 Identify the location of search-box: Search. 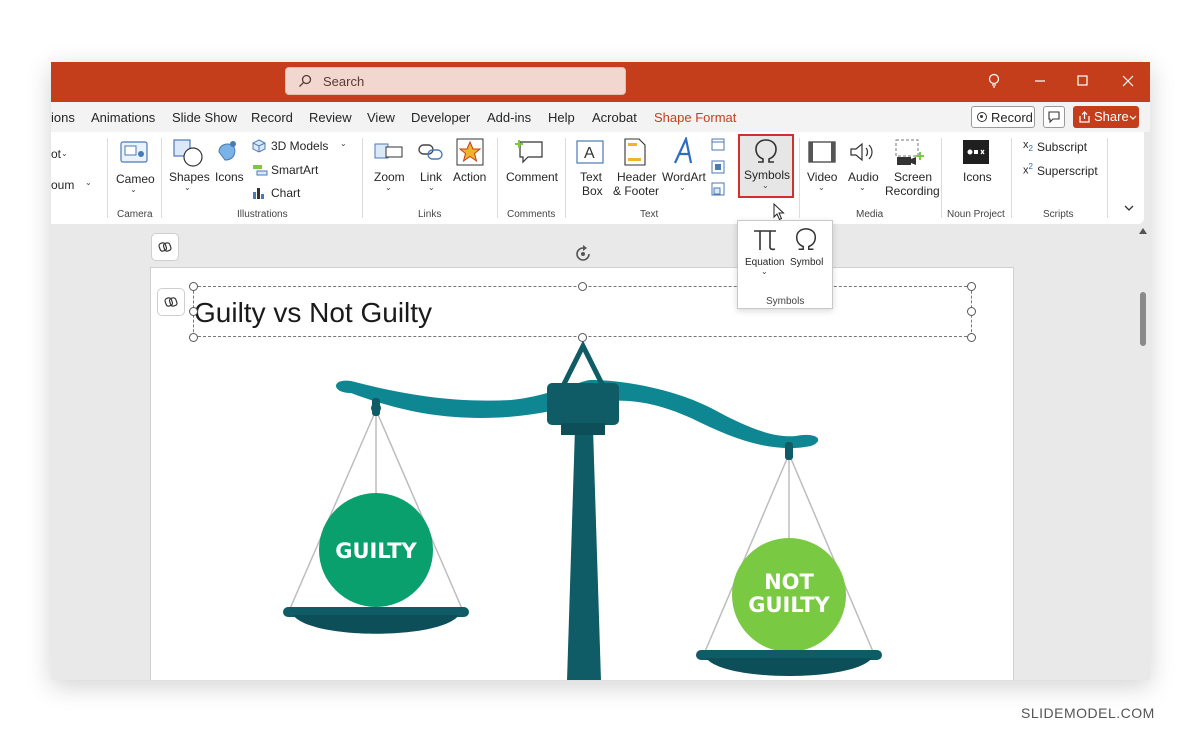
(455, 81).